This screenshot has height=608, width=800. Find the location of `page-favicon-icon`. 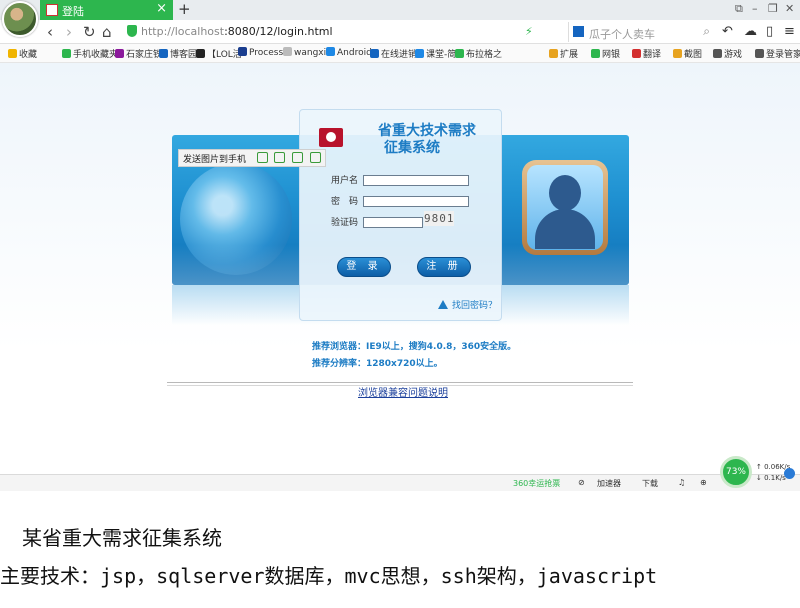

page-favicon-icon is located at coordinates (52, 10).